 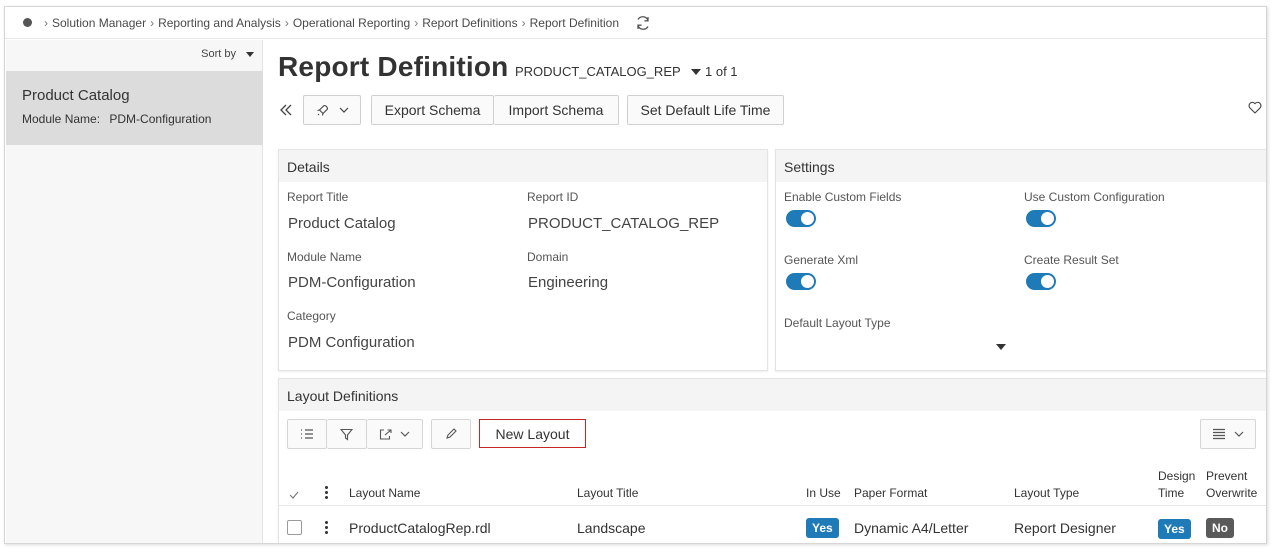 What do you see at coordinates (322, 110) in the screenshot?
I see `rocket-icon` at bounding box center [322, 110].